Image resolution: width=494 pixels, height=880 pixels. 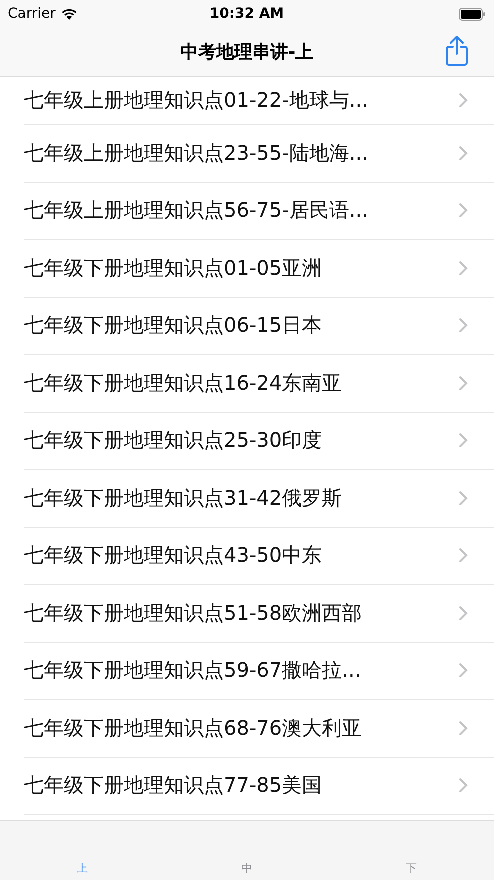 What do you see at coordinates (173, 786) in the screenshot?
I see `row-title: 七年级下册地理知识点77-85美国` at bounding box center [173, 786].